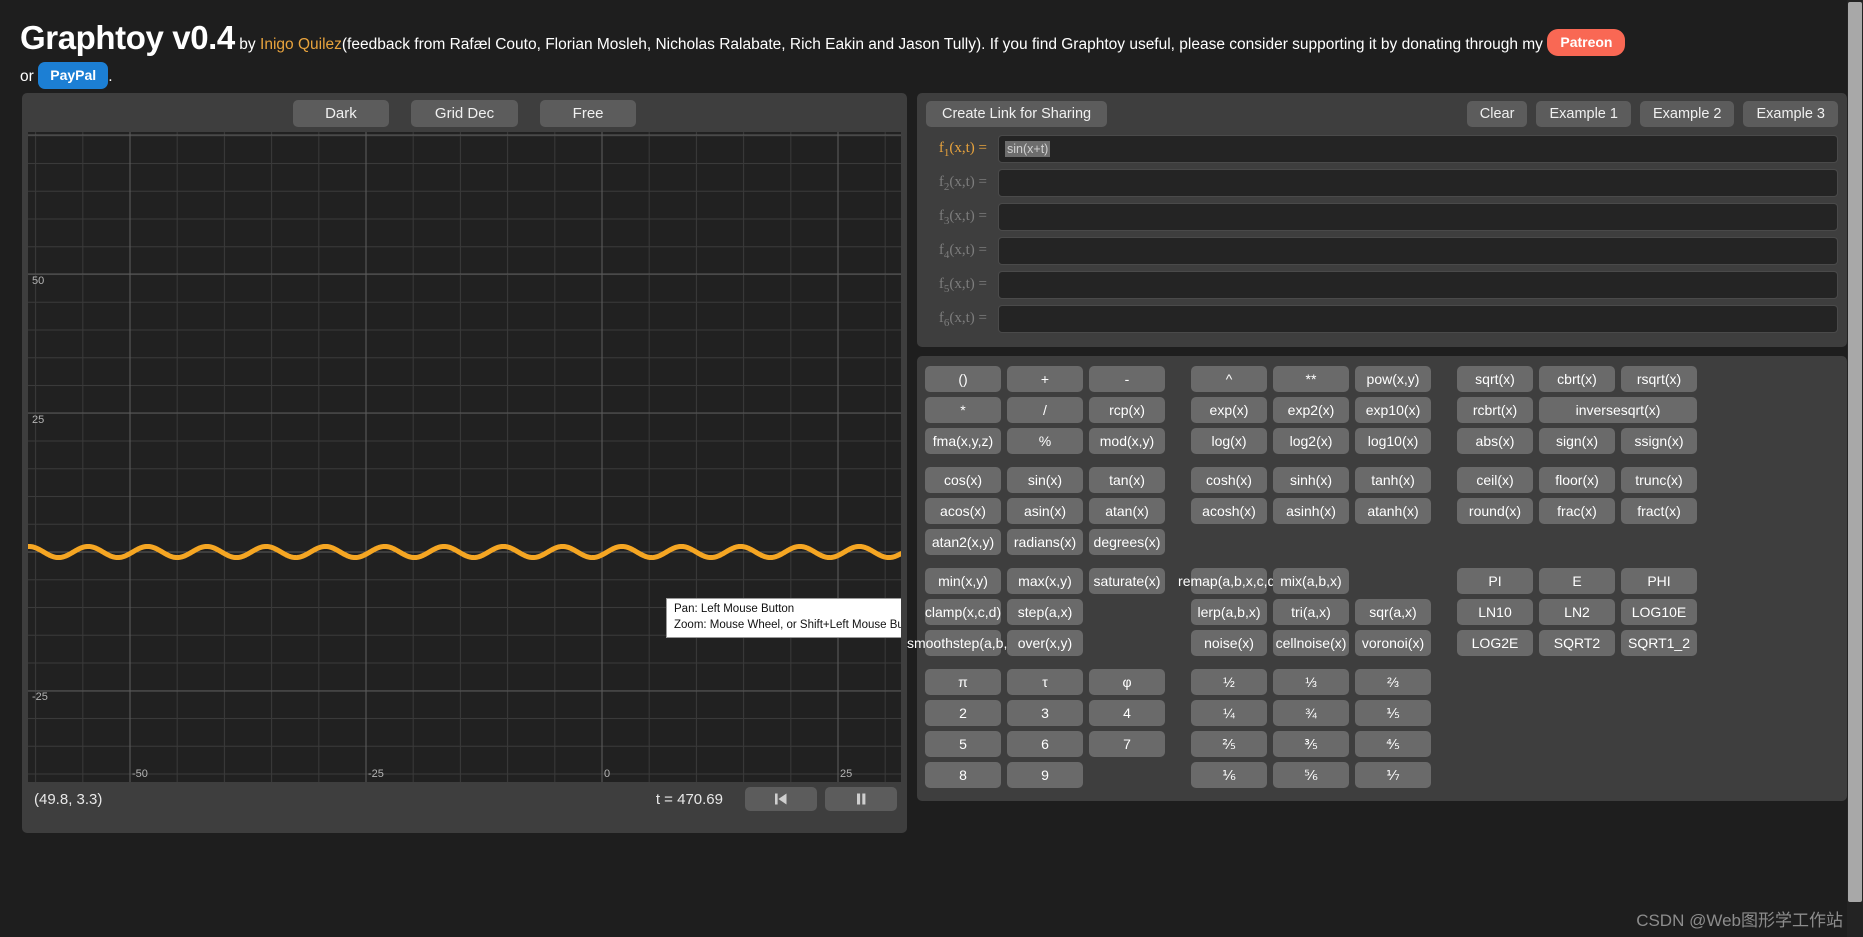 This screenshot has height=937, width=1863. What do you see at coordinates (1577, 643) in the screenshot?
I see `func-button-sqrt2: SQRT2` at bounding box center [1577, 643].